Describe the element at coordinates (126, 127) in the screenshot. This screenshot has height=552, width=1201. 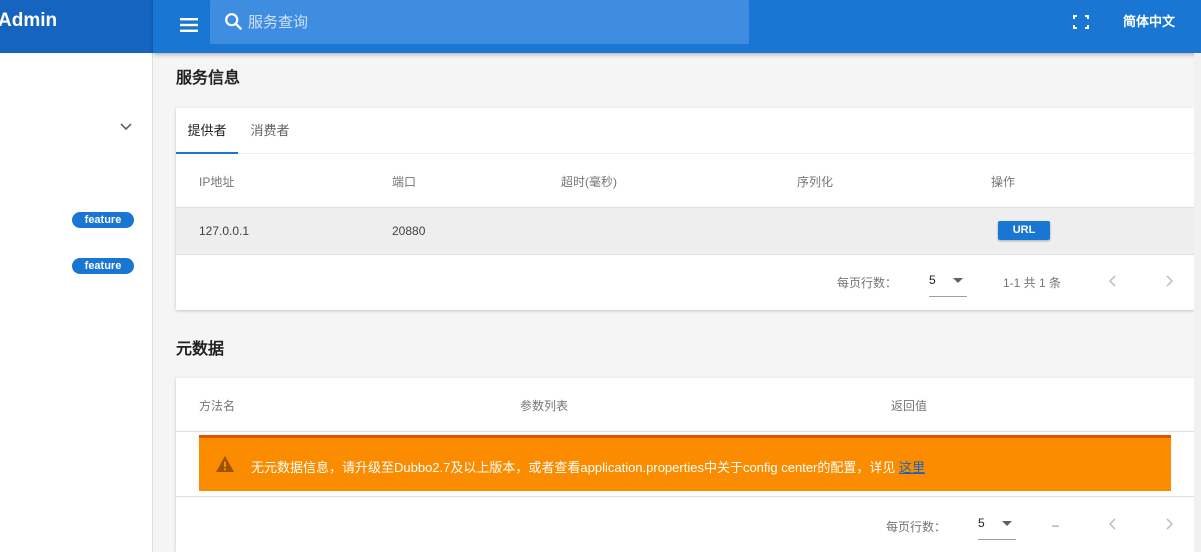
I see `chevron-down-icon` at that location.